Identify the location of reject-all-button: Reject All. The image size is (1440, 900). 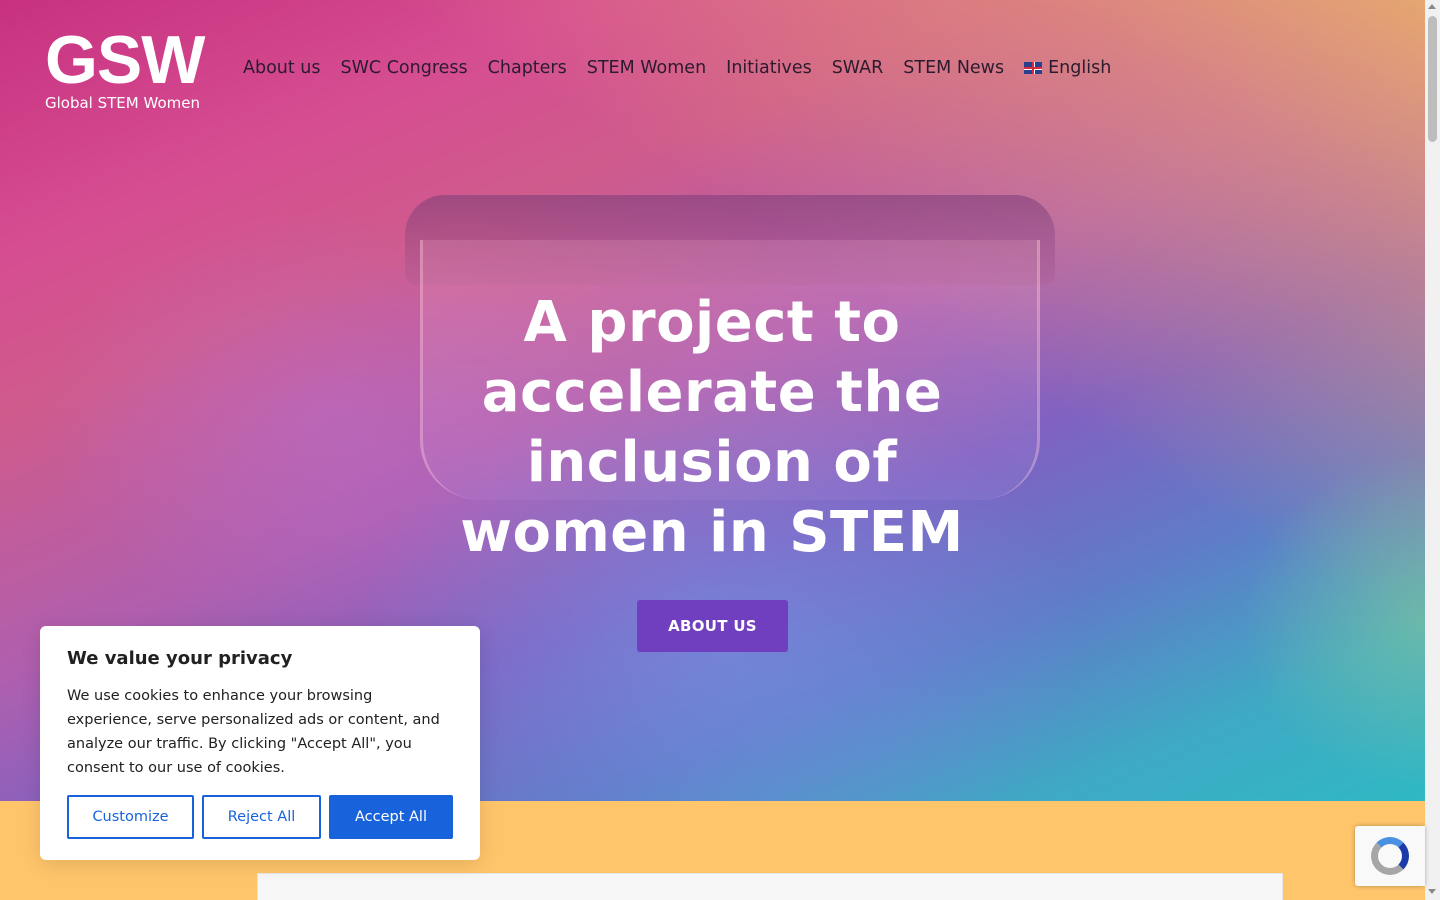
(261, 817).